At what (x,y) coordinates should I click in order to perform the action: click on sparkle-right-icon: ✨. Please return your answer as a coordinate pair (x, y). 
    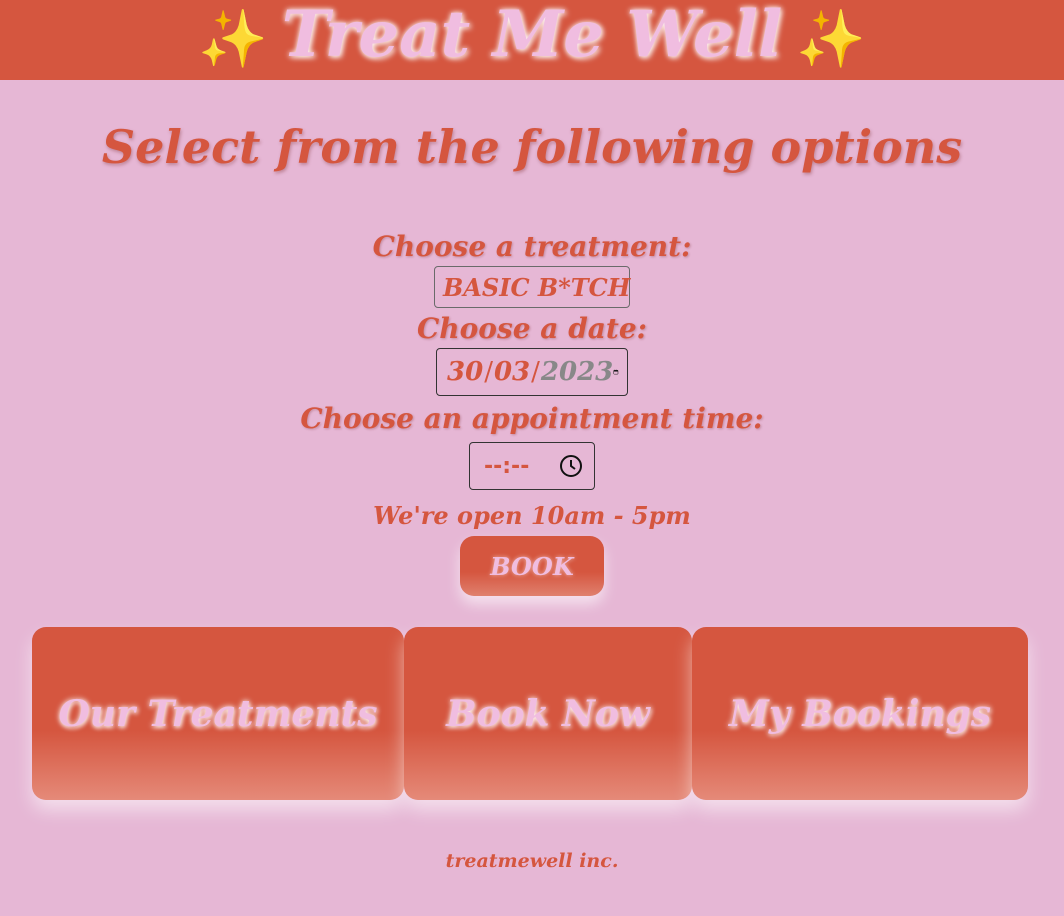
    Looking at the image, I should click on (831, 39).